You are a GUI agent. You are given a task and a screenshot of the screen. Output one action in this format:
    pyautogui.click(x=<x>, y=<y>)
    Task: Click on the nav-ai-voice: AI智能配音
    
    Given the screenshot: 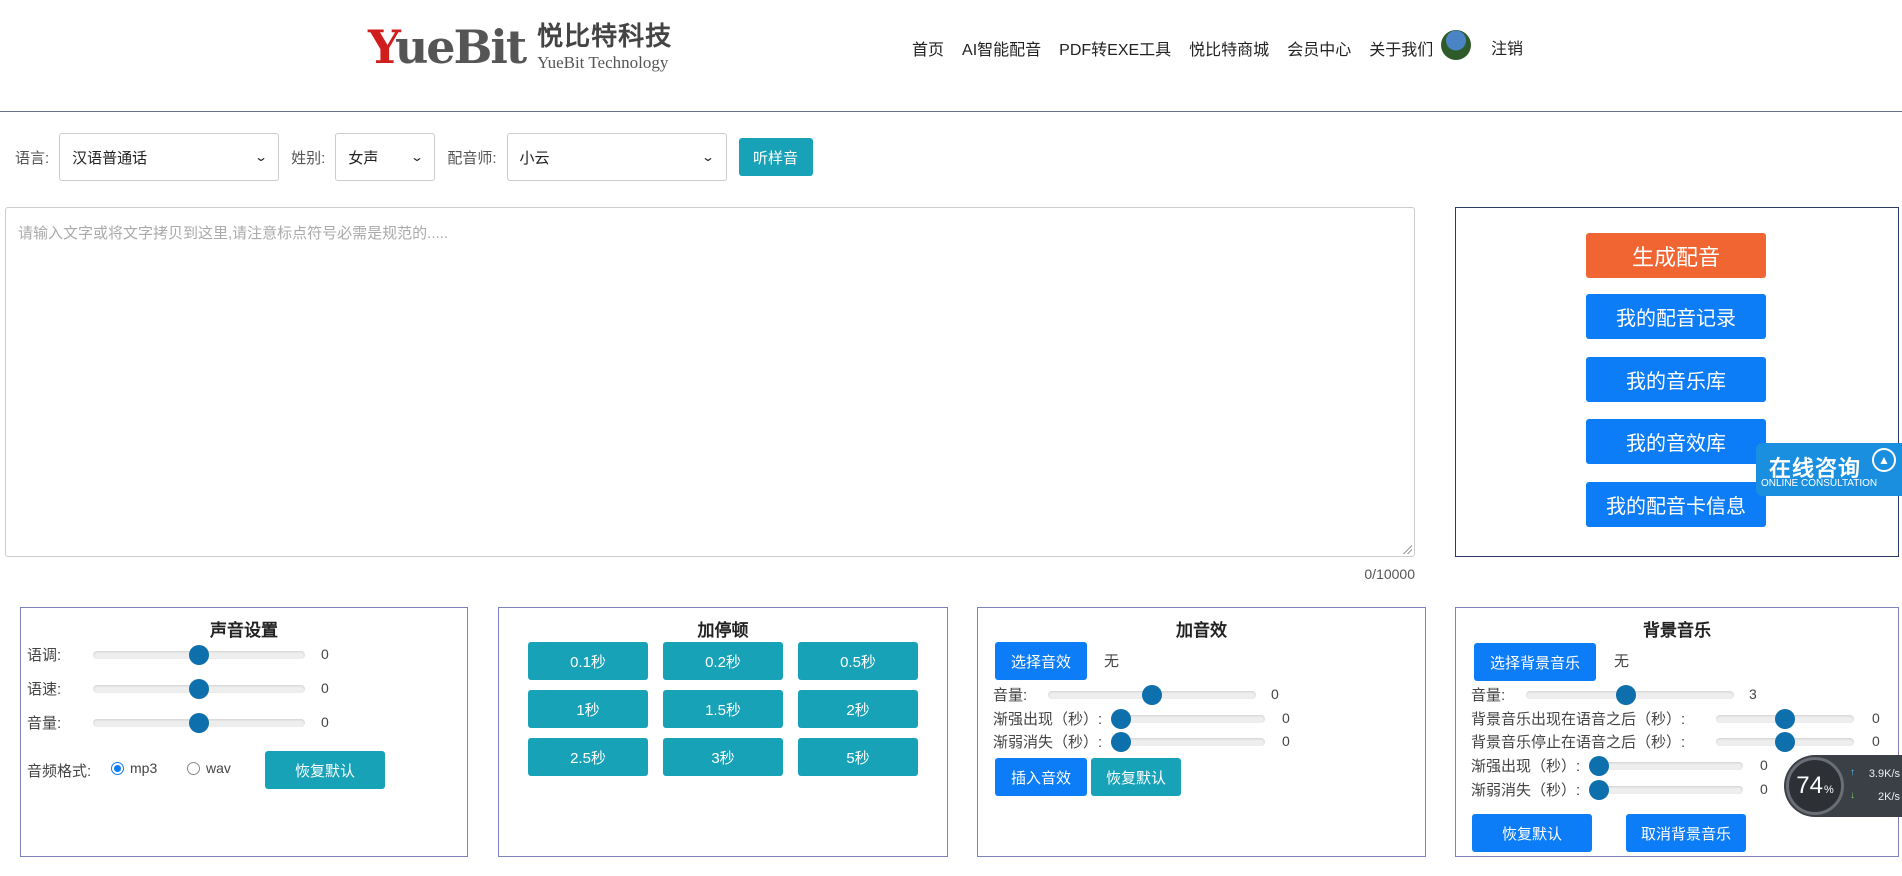 What is the action you would take?
    pyautogui.click(x=1001, y=48)
    